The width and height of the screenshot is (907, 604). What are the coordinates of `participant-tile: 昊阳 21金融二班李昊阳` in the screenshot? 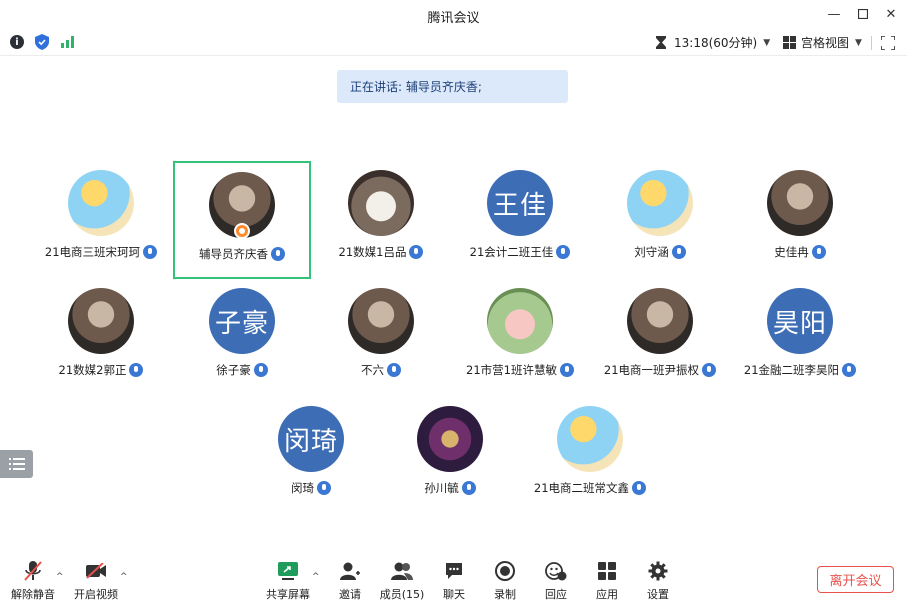 It's located at (800, 338).